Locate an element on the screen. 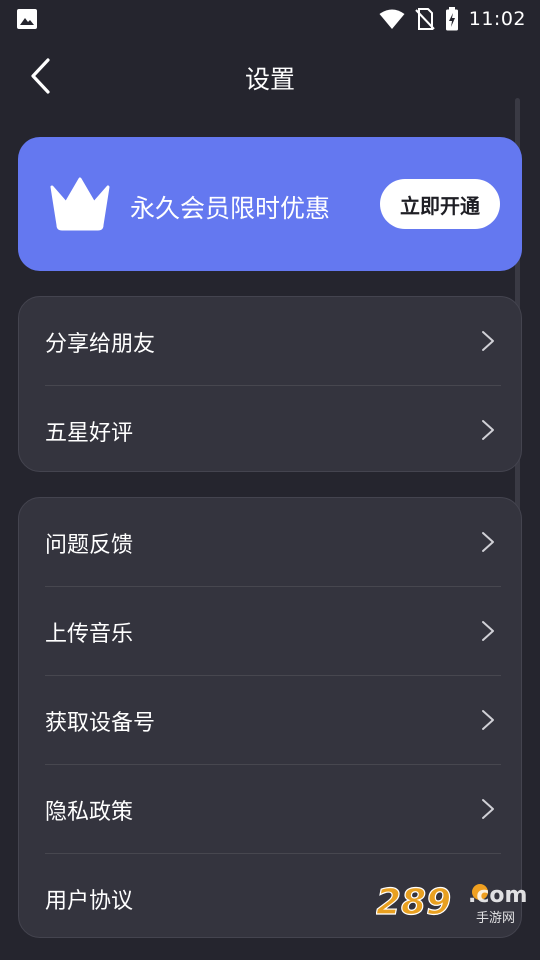 The height and width of the screenshot is (960, 540). status-bar: 11:02 is located at coordinates (270, 19).